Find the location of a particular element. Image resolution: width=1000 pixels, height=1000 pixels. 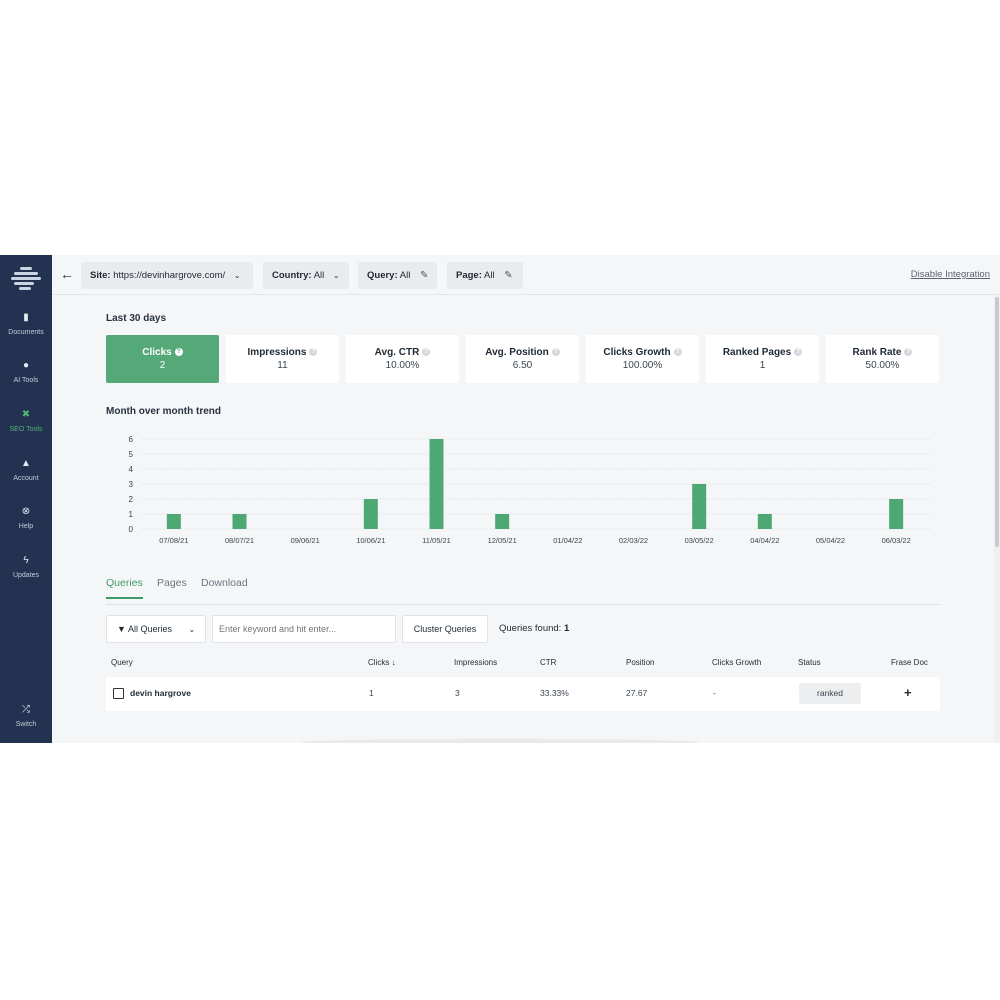

position-cell: 27.67 is located at coordinates (637, 693).